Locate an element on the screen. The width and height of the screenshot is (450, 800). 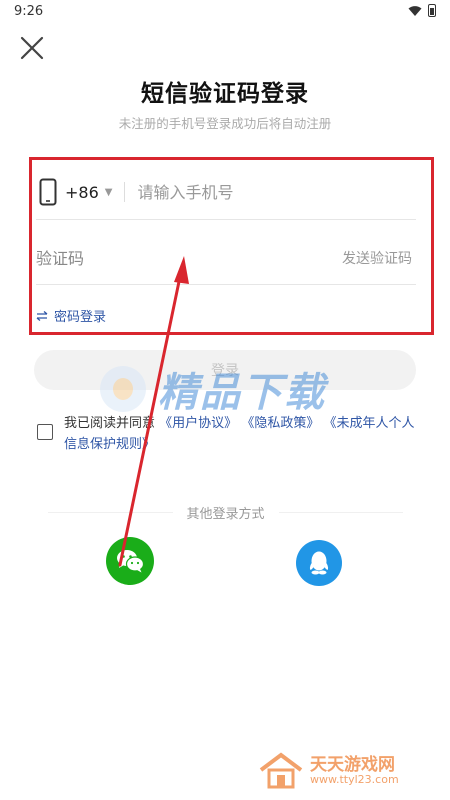
house-logo-icon is located at coordinates (281, 770).